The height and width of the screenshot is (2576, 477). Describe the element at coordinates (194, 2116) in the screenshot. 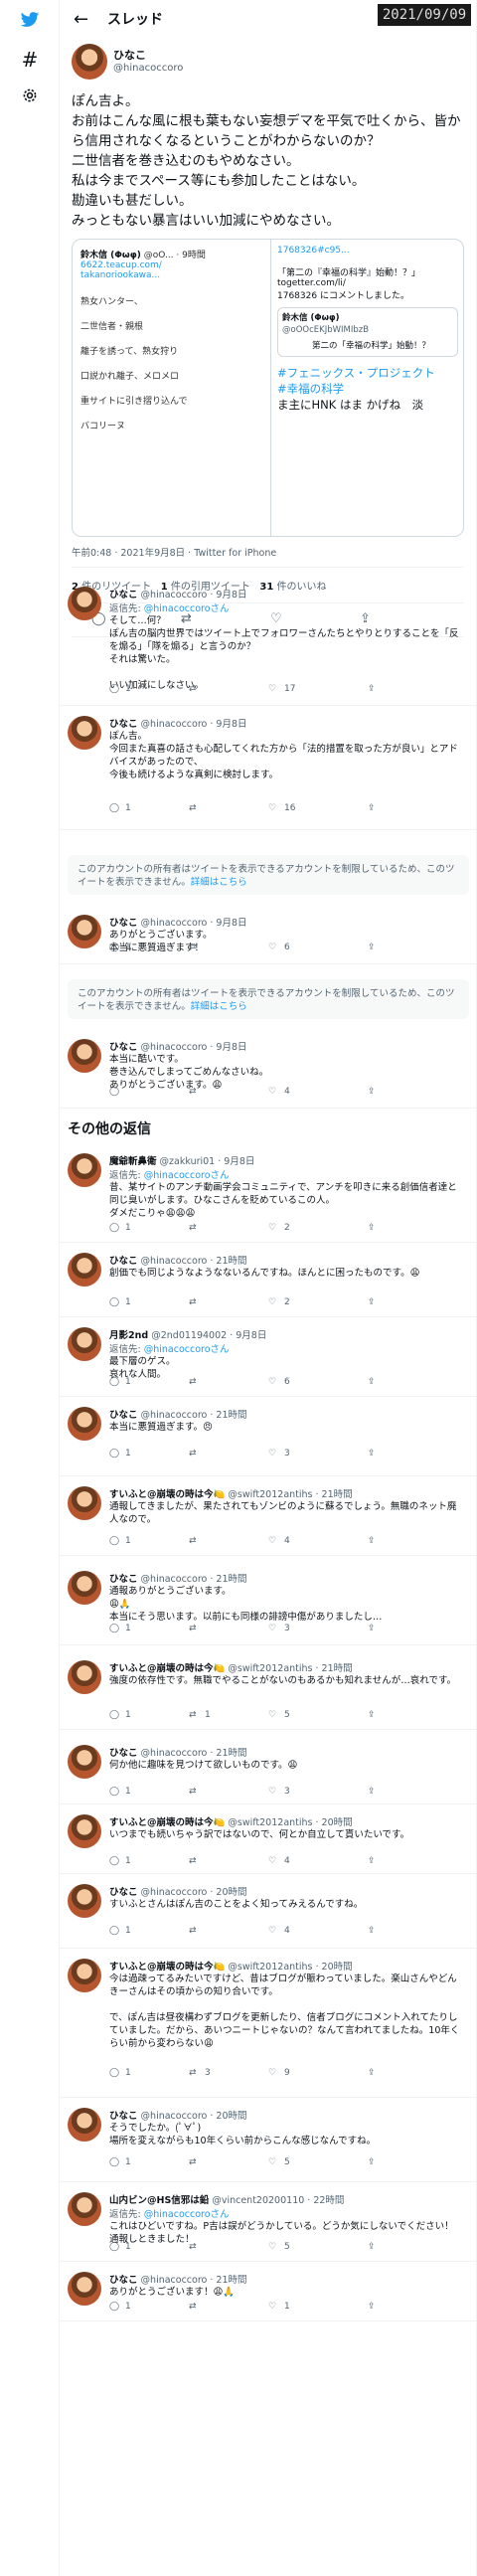

I see `author-handle-time: @hinacoccoro · 20時間` at that location.